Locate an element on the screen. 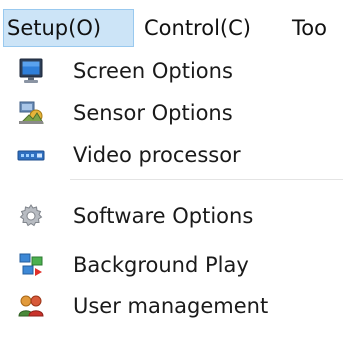 The width and height of the screenshot is (343, 342). video-processor-icon is located at coordinates (31, 155).